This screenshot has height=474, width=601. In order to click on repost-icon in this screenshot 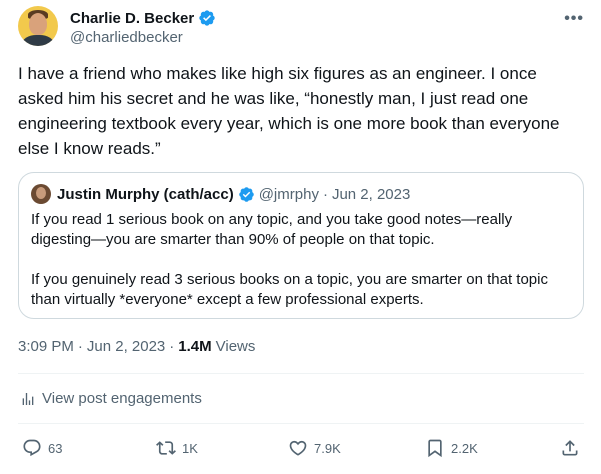, I will do `click(166, 448)`.